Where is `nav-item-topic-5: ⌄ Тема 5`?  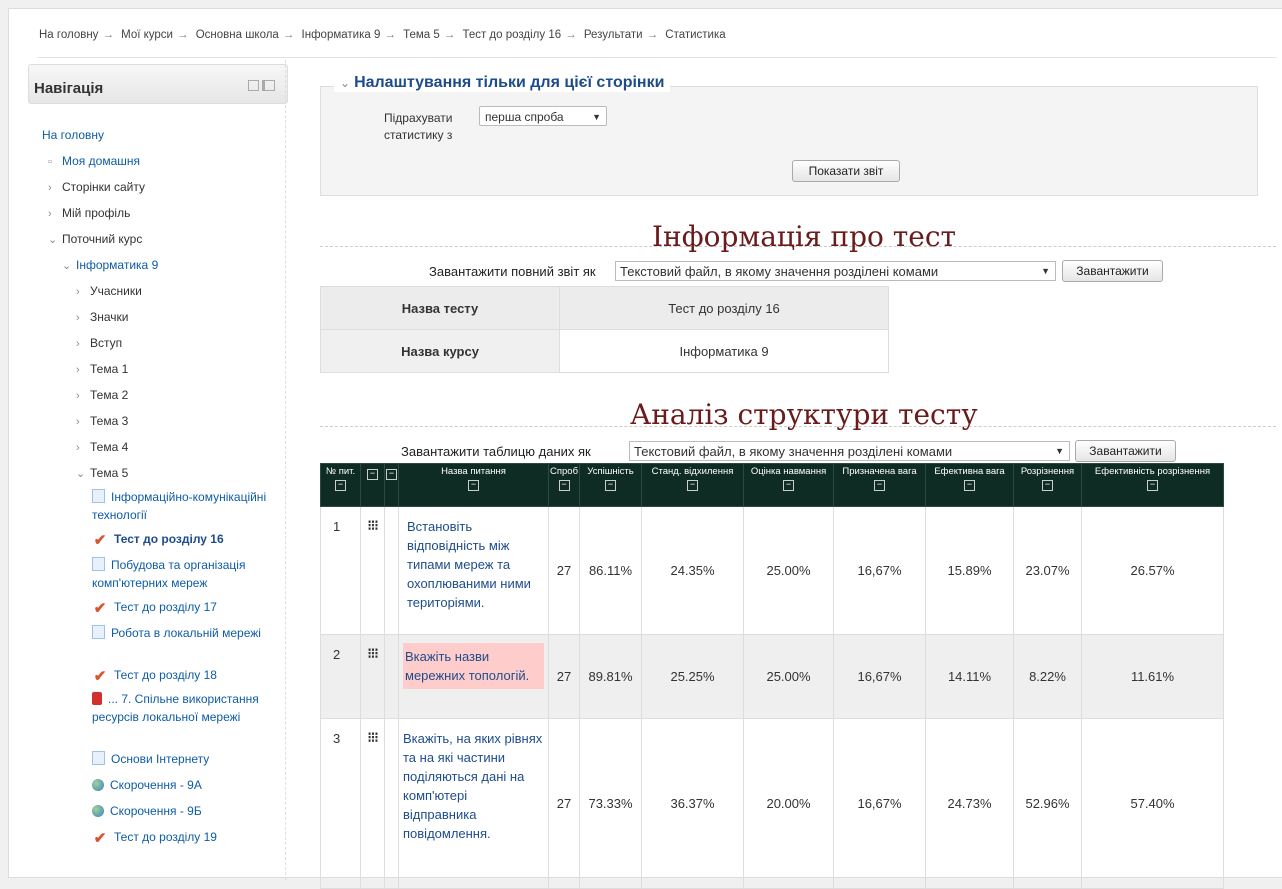 nav-item-topic-5: ⌄ Тема 5 is located at coordinates (102, 473).